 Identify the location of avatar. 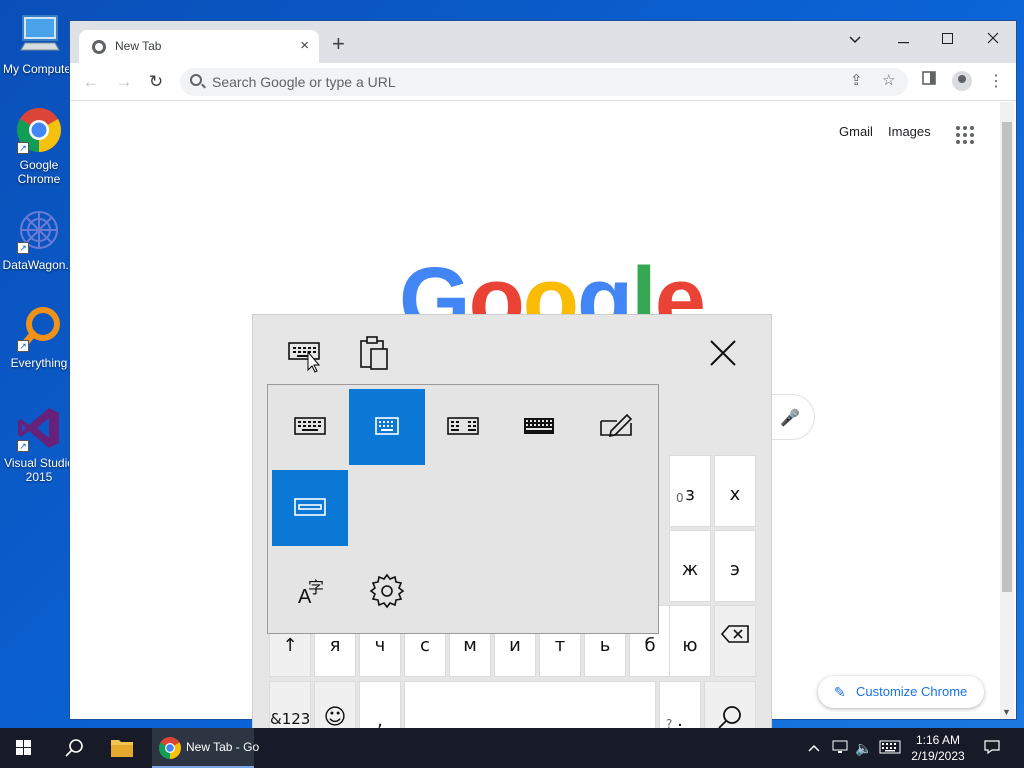
(962, 81).